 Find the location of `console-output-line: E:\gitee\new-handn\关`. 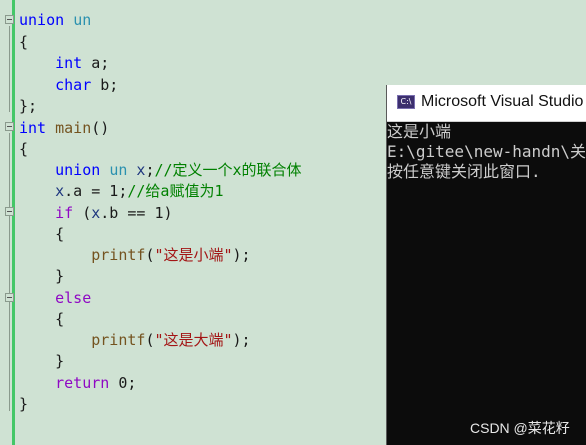

console-output-line: E:\gitee\new-handn\关 is located at coordinates (486, 151).